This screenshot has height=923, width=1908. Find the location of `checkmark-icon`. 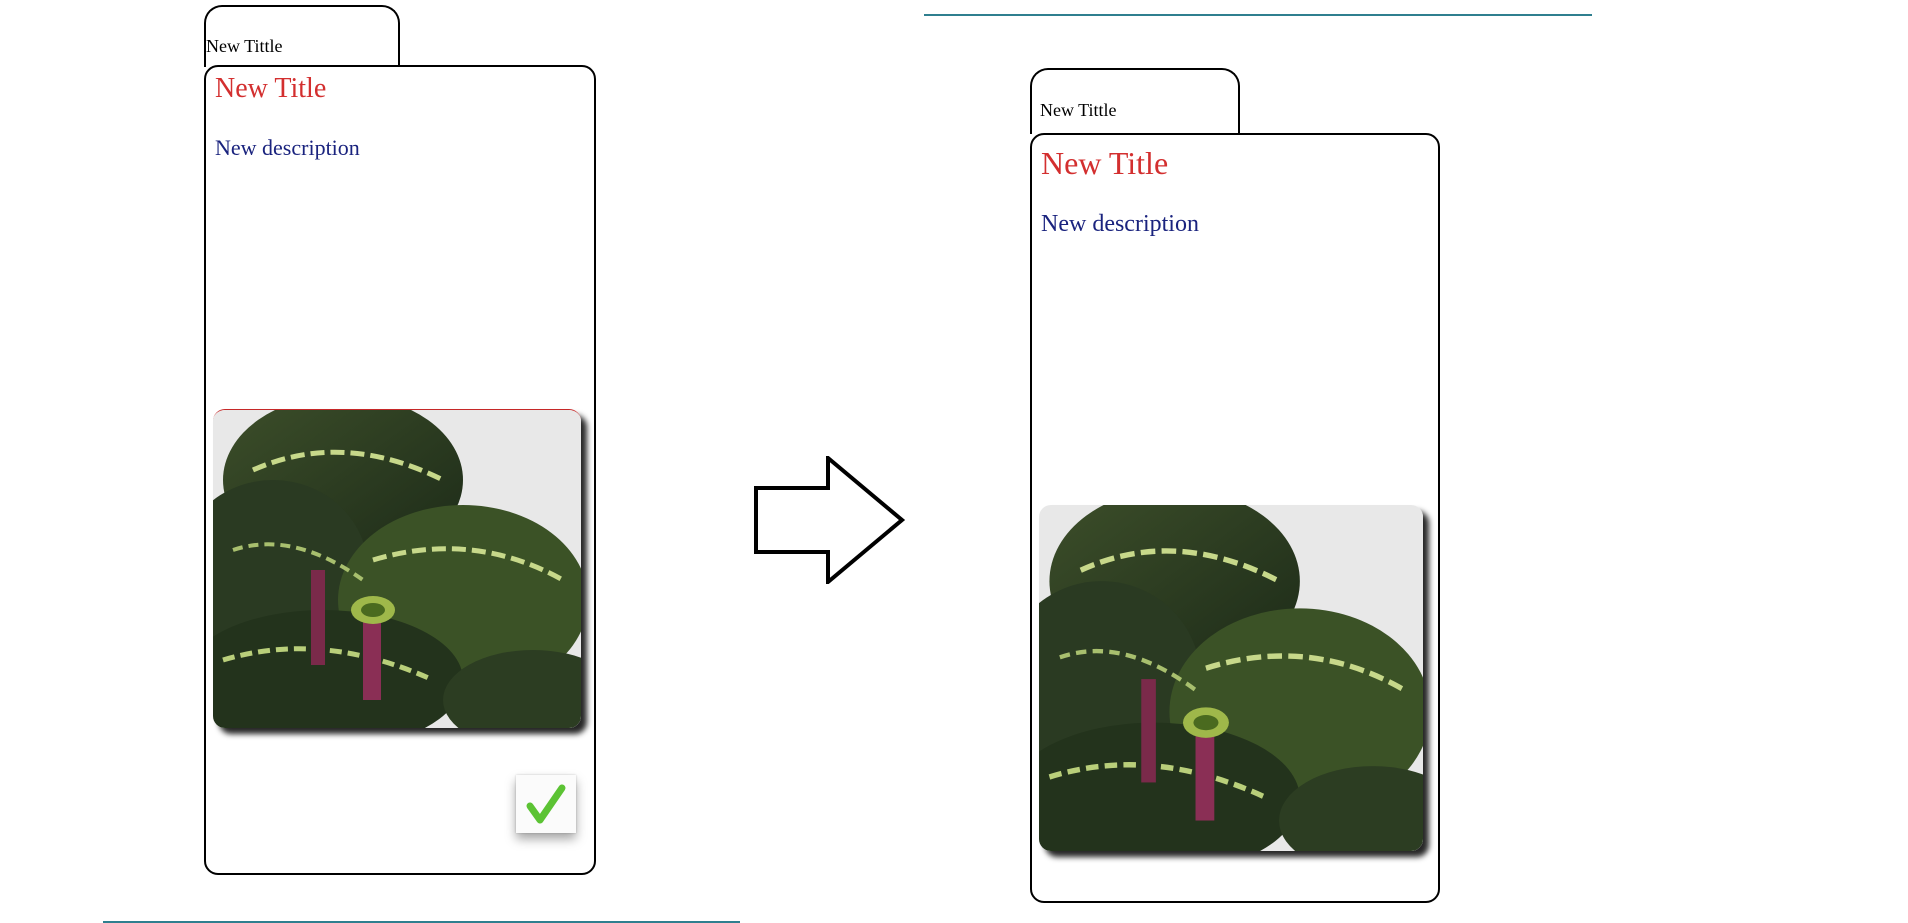

checkmark-icon is located at coordinates (546, 804).